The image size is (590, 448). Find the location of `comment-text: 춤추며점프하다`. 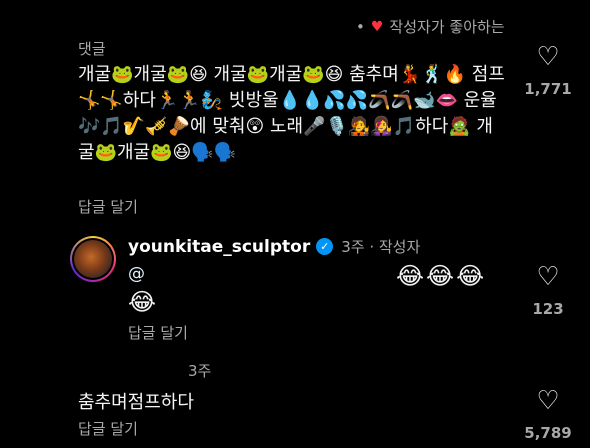

comment-text: 춤추며점프하다 is located at coordinates (136, 402).